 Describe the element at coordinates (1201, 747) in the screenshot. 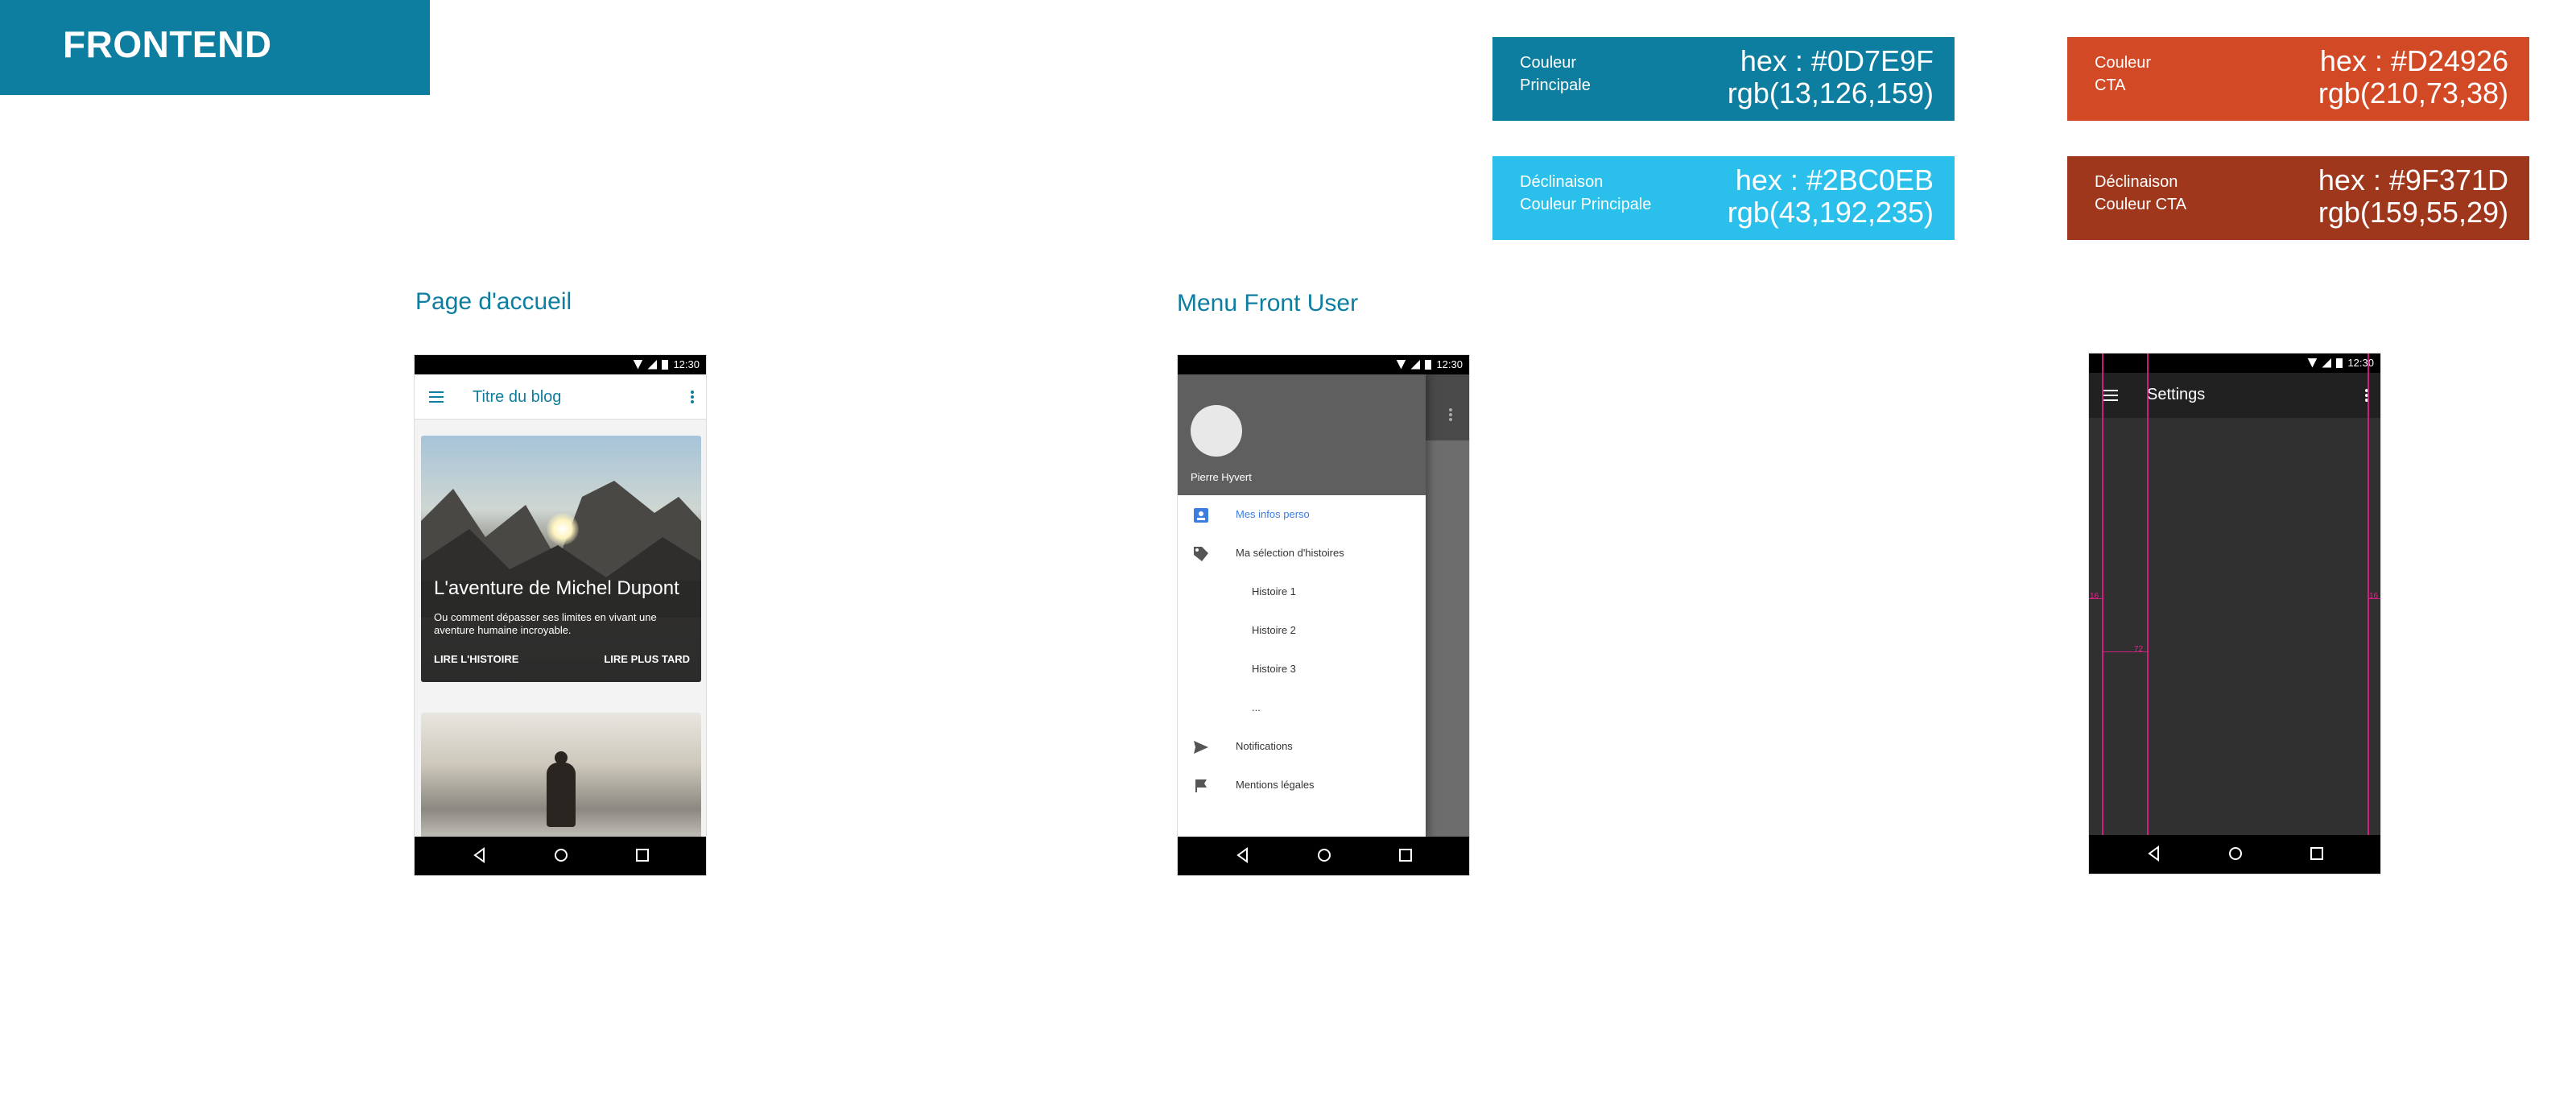

I see `send-icon` at that location.